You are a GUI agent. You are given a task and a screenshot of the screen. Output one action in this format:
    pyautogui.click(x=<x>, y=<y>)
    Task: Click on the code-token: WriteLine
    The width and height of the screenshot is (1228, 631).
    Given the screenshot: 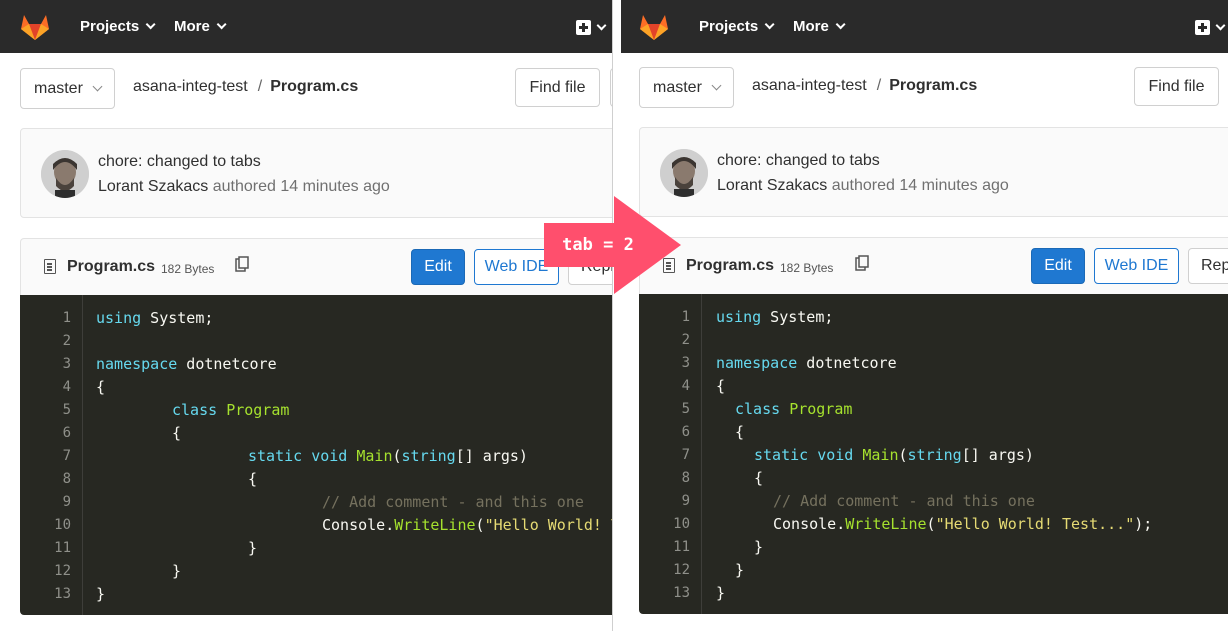 What is the action you would take?
    pyautogui.click(x=886, y=524)
    